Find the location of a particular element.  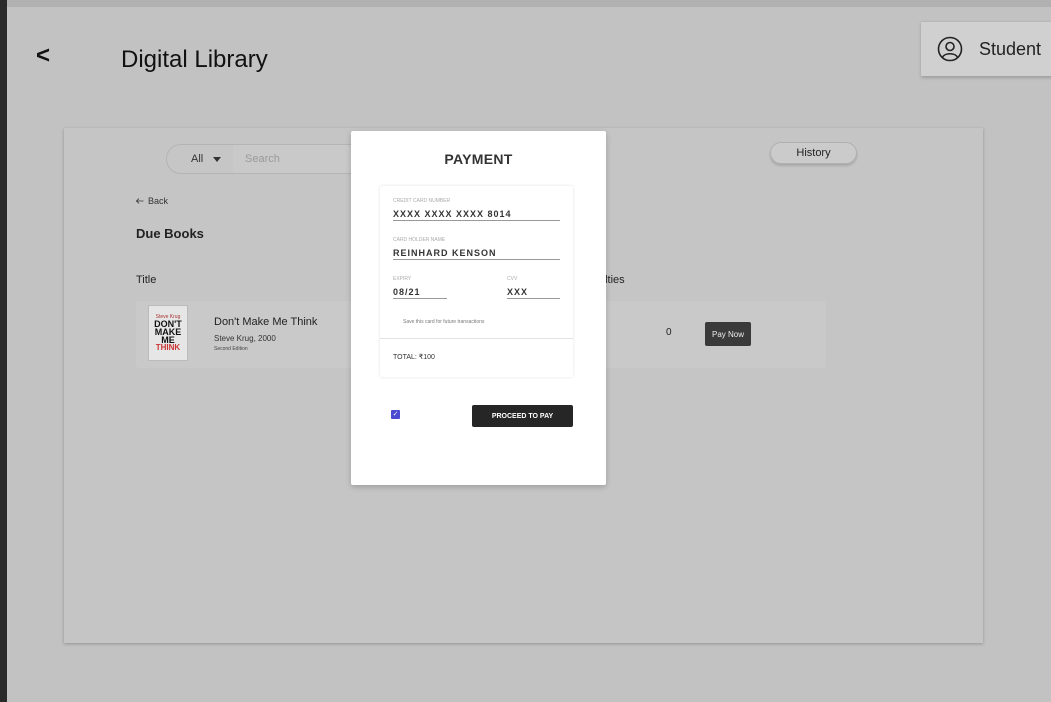

window-left-edge is located at coordinates (3, 351).